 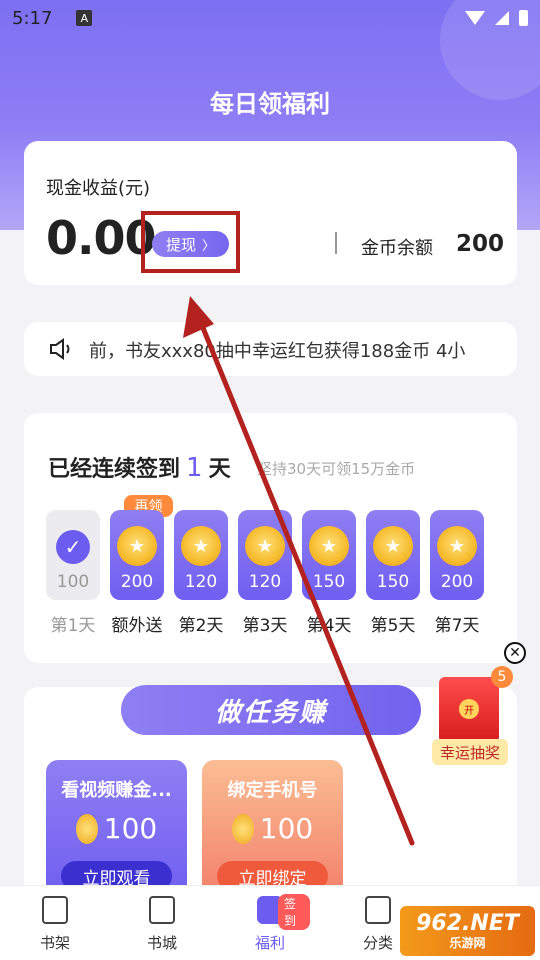 I want to click on tasks-banner: 做任务赚, so click(x=271, y=710).